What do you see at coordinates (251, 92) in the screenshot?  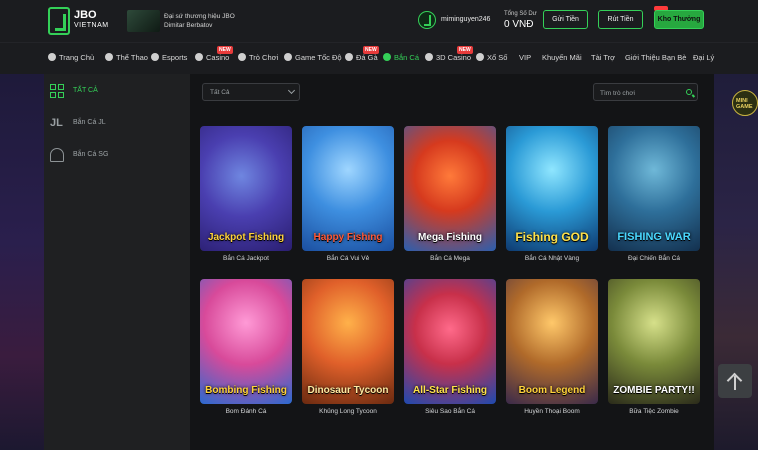 I see `provider-filter-select: Tất Cả` at bounding box center [251, 92].